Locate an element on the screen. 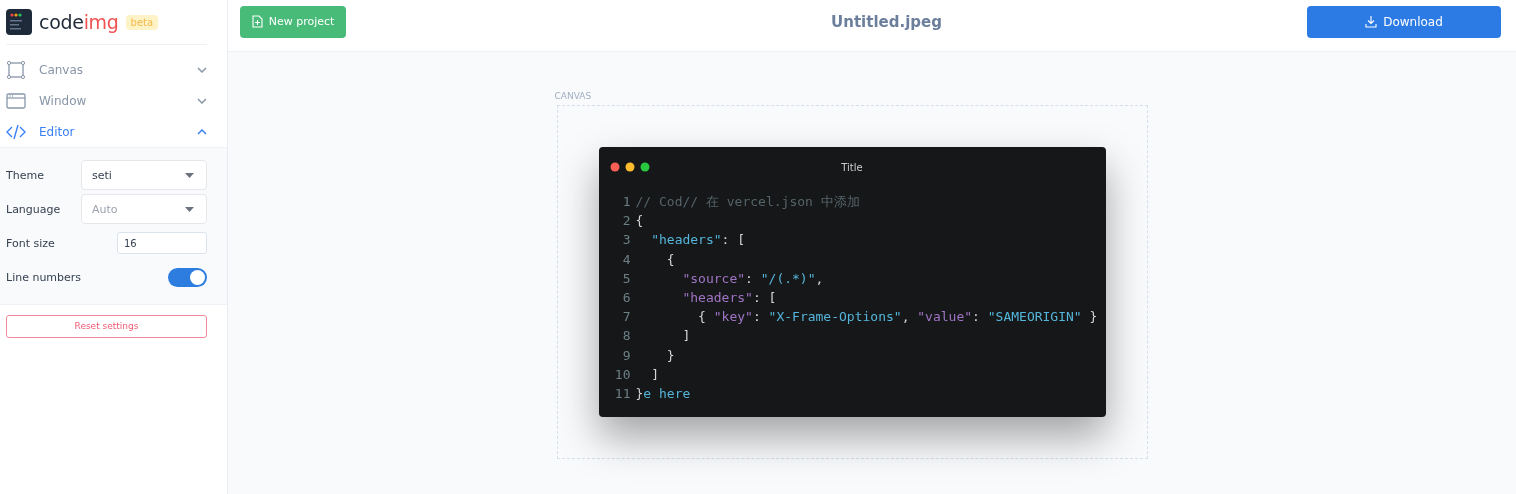 The image size is (1516, 494). line-number: 4 is located at coordinates (626, 259).